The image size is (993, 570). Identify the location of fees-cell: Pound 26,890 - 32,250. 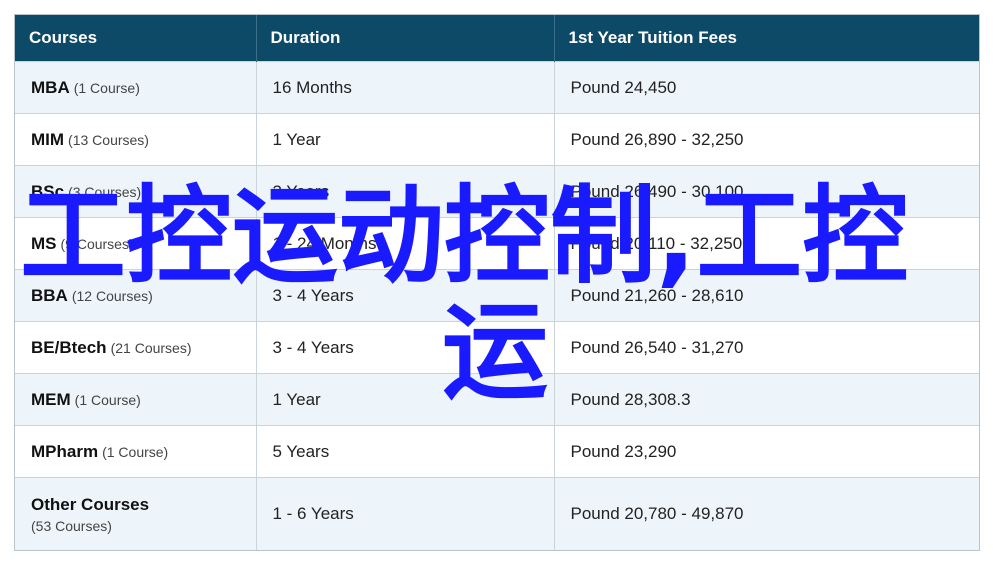
(766, 139).